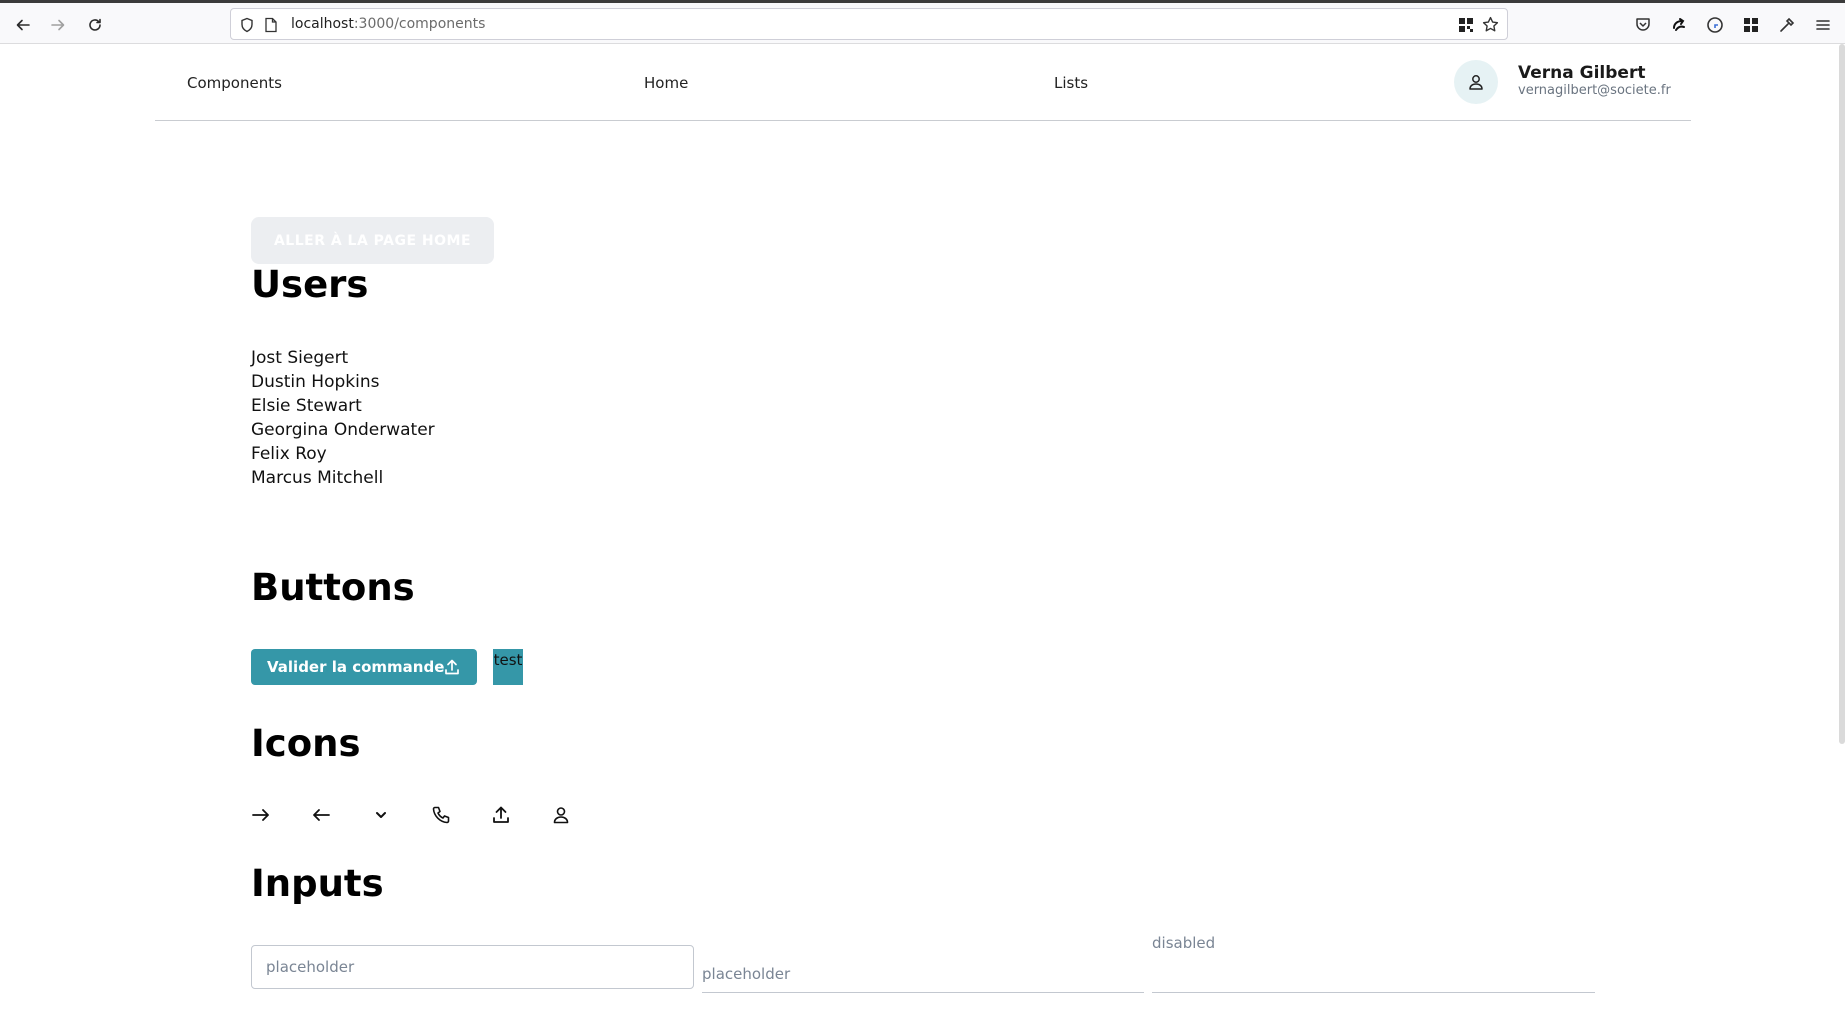 The width and height of the screenshot is (1845, 1012). What do you see at coordinates (1466, 25) in the screenshot?
I see `qr-code-icon` at bounding box center [1466, 25].